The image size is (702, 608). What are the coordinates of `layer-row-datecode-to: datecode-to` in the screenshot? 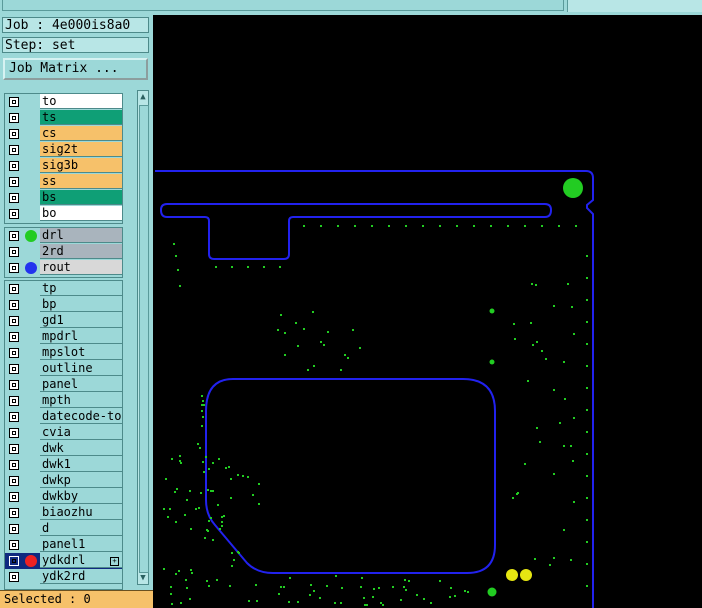 It's located at (63, 417).